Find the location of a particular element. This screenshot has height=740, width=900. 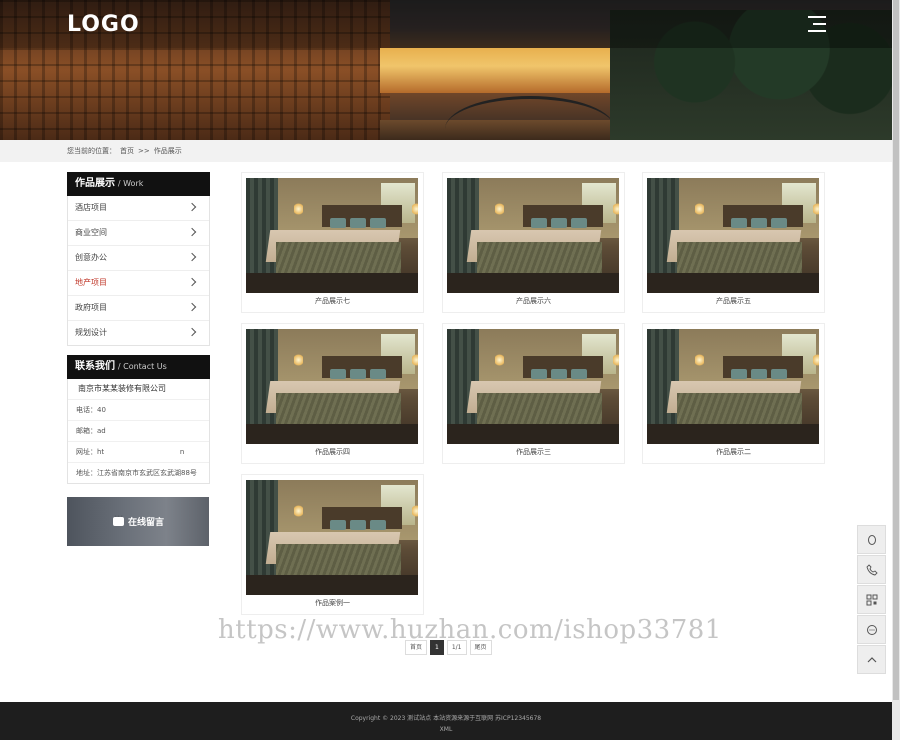

sidebar-item: 政府项目 is located at coordinates (138, 308).